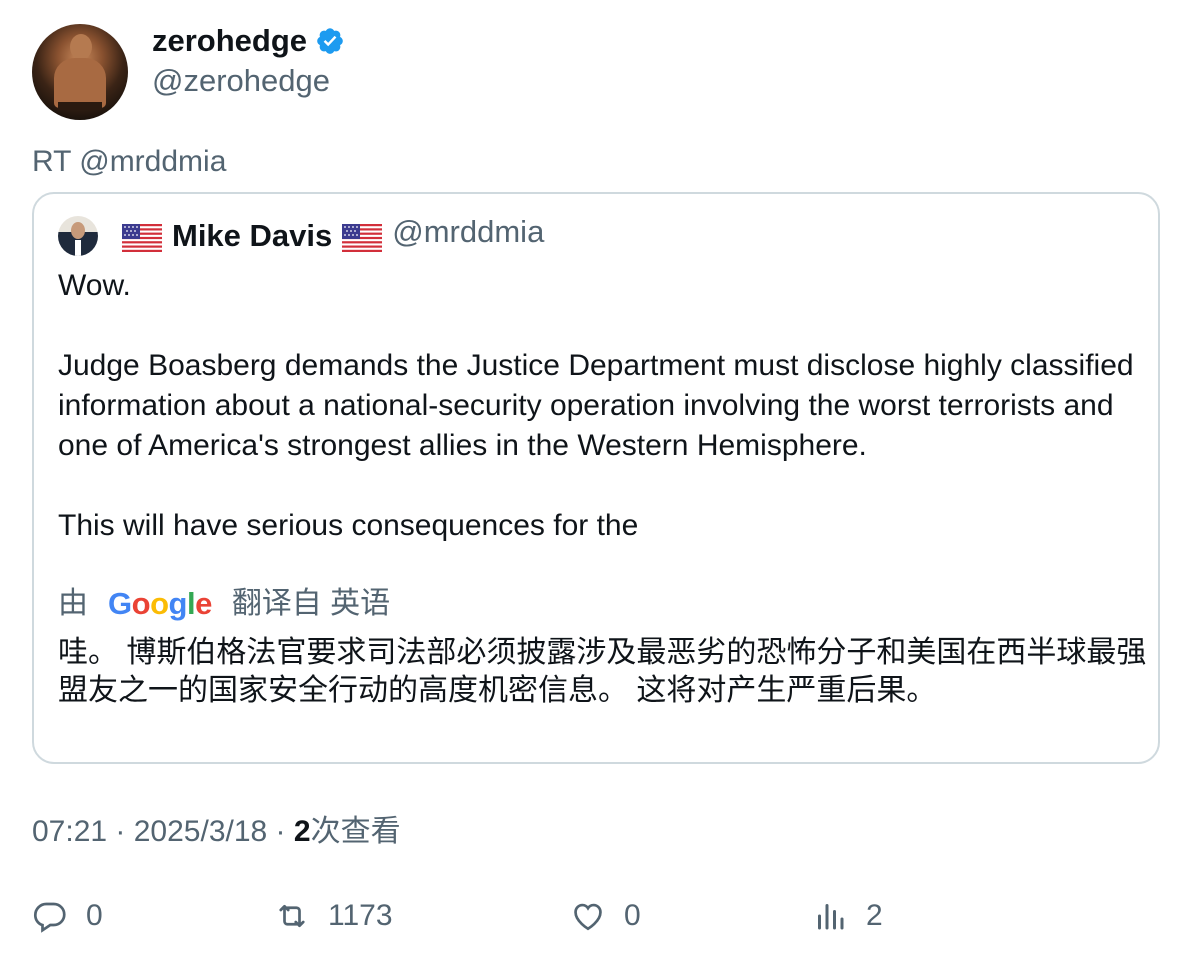  What do you see at coordinates (333, 235) in the screenshot?
I see `quoted-author-header: Mike Davis @mrddmia` at bounding box center [333, 235].